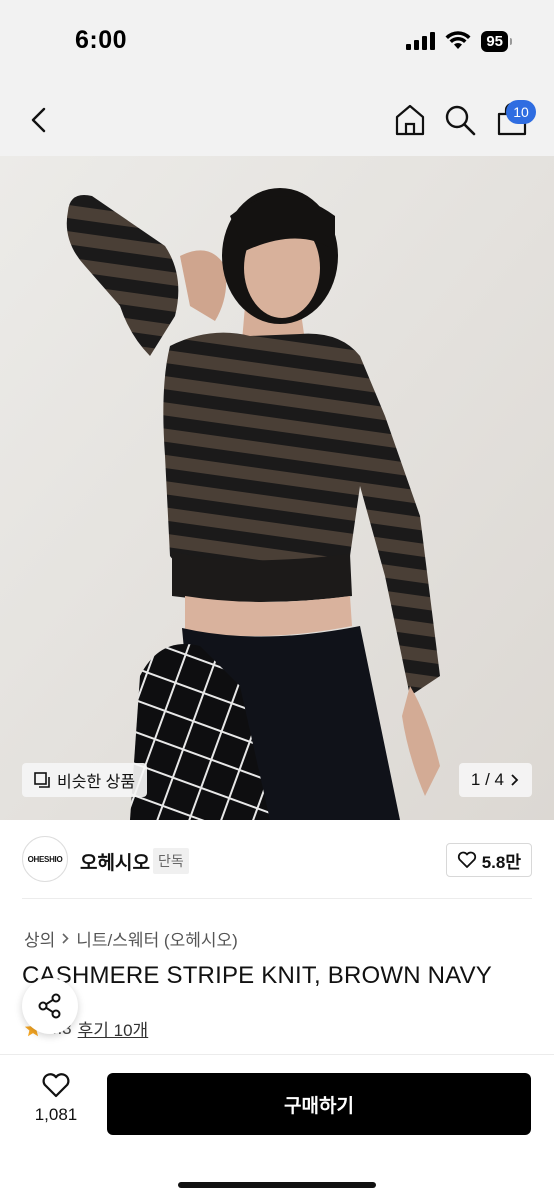 Image resolution: width=554 pixels, height=1200 pixels. I want to click on nav-bar, so click(277, 120).